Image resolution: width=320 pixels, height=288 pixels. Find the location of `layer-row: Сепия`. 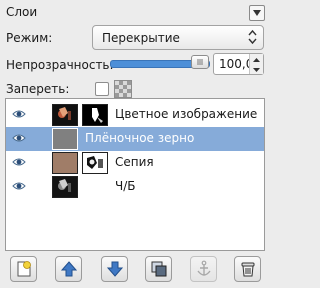

layer-row: Сепия is located at coordinates (135, 163).